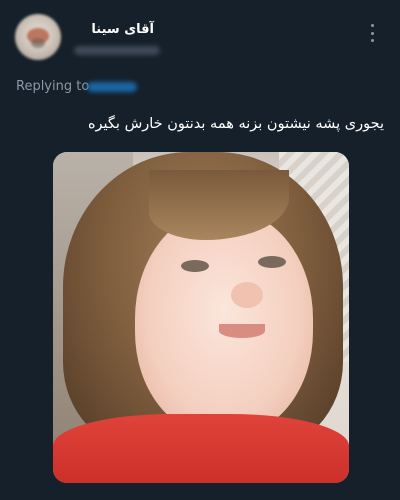 The height and width of the screenshot is (500, 400). What do you see at coordinates (117, 50) in the screenshot?
I see `author-handle-blurred` at bounding box center [117, 50].